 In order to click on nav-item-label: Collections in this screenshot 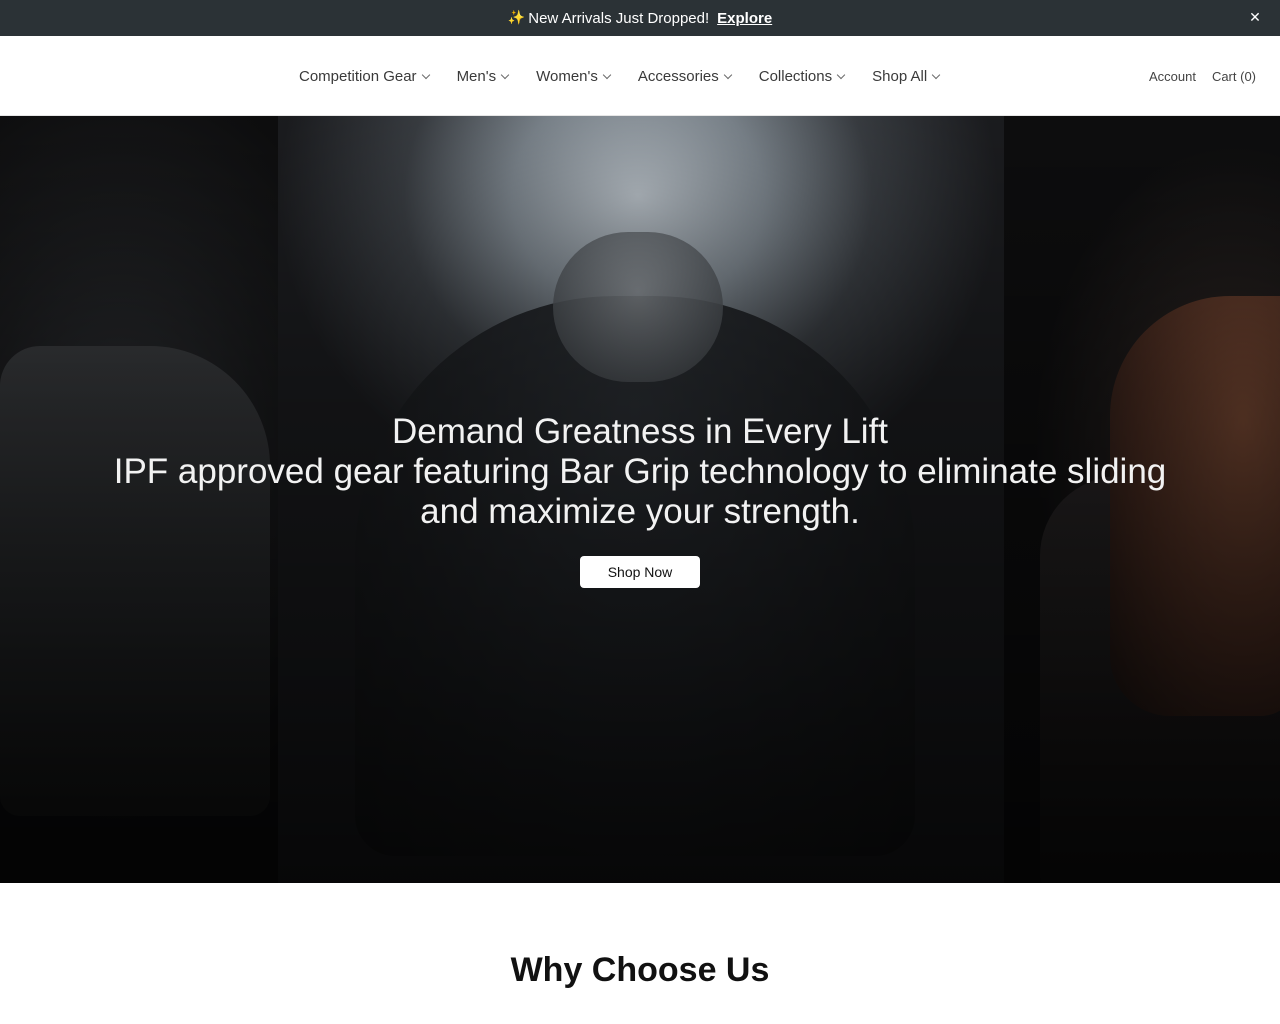, I will do `click(795, 76)`.